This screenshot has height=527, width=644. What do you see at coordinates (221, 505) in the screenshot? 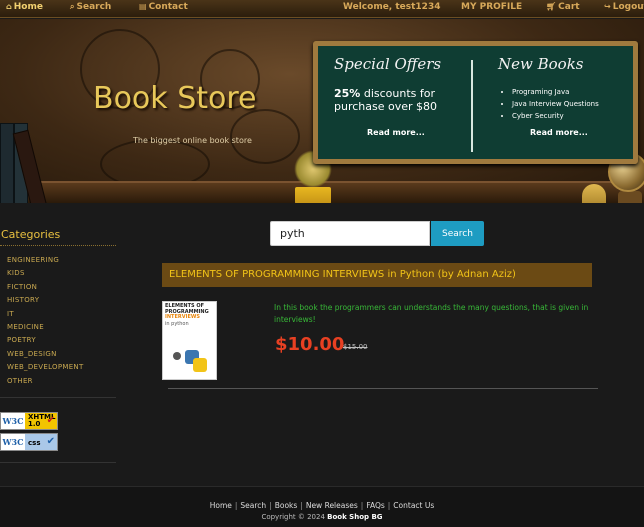
I see `footer-link-home: Home` at bounding box center [221, 505].